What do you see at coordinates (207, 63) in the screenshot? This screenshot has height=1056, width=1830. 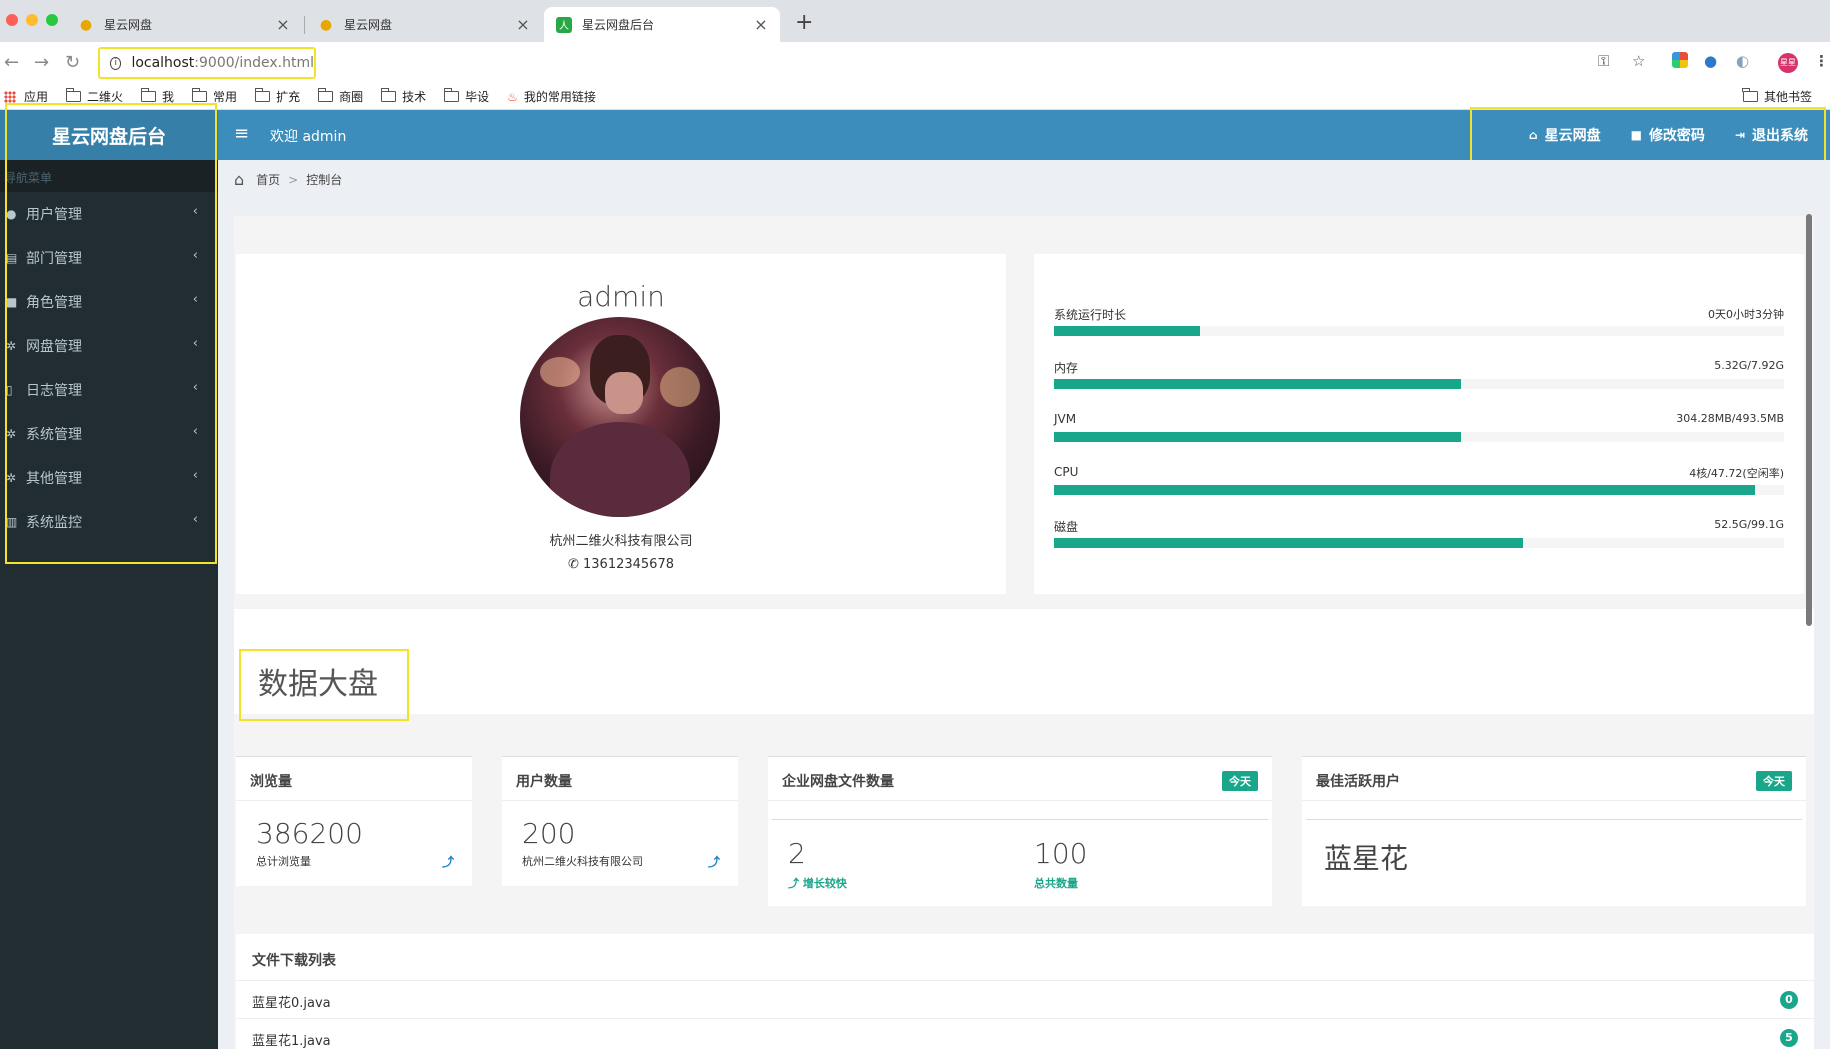 I see `url-field: i localhost:9000/index.html` at bounding box center [207, 63].